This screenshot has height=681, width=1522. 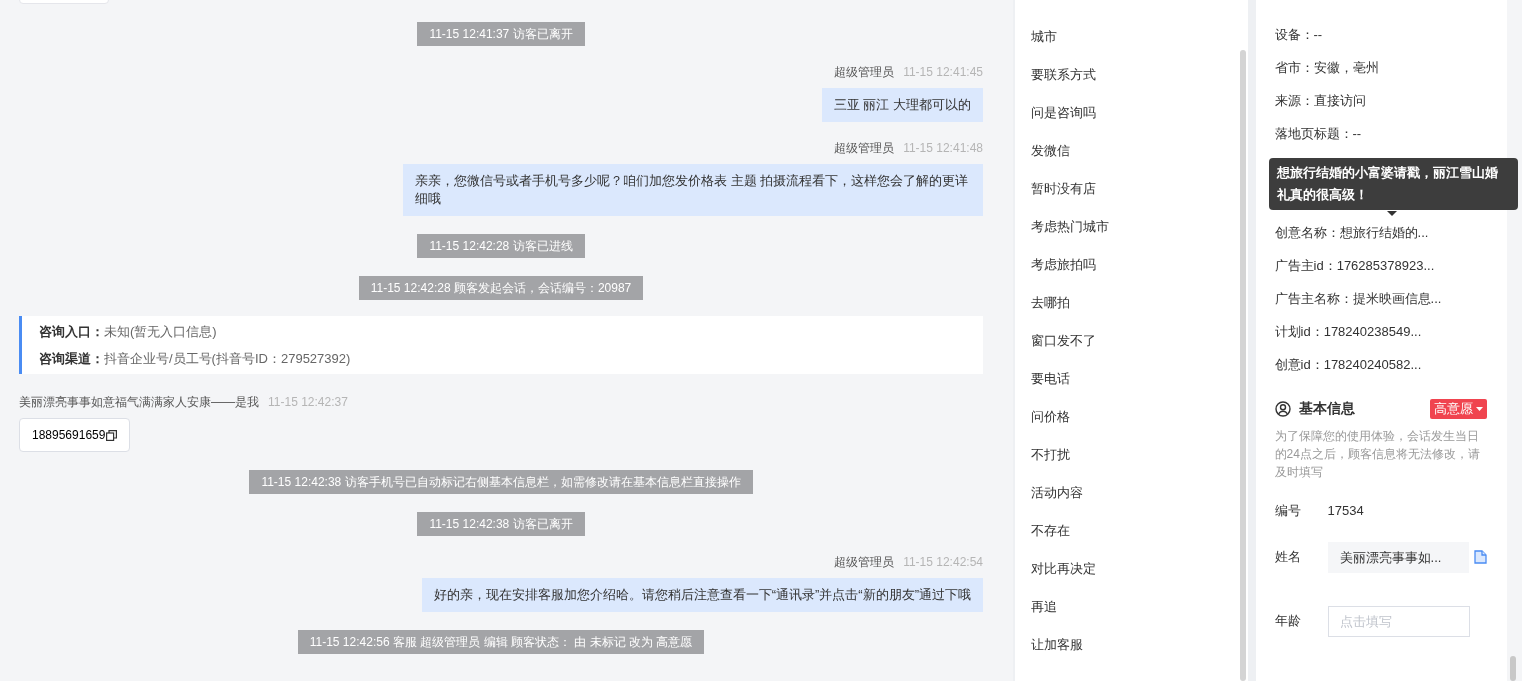 What do you see at coordinates (69, 435) in the screenshot?
I see `phone-number: 18895691659` at bounding box center [69, 435].